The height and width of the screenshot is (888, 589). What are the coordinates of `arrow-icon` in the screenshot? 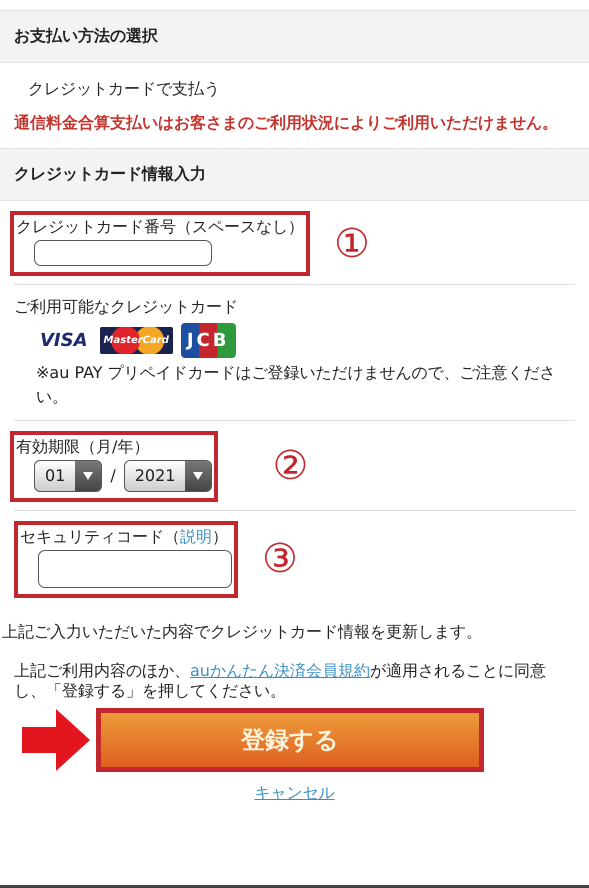 It's located at (56, 739).